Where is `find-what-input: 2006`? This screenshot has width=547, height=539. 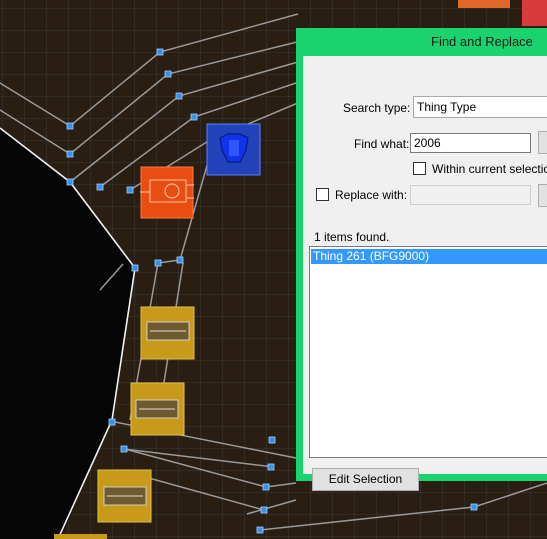
find-what-input: 2006 is located at coordinates (470, 143).